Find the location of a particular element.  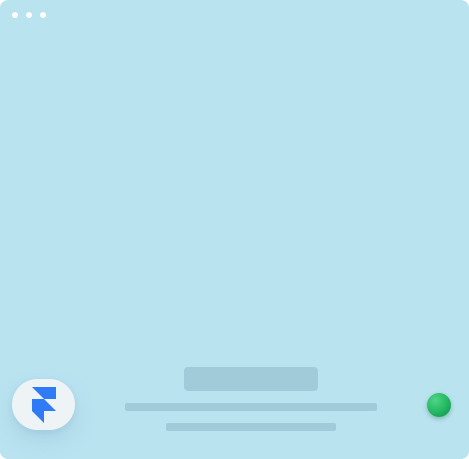

window-controls is located at coordinates (29, 15).